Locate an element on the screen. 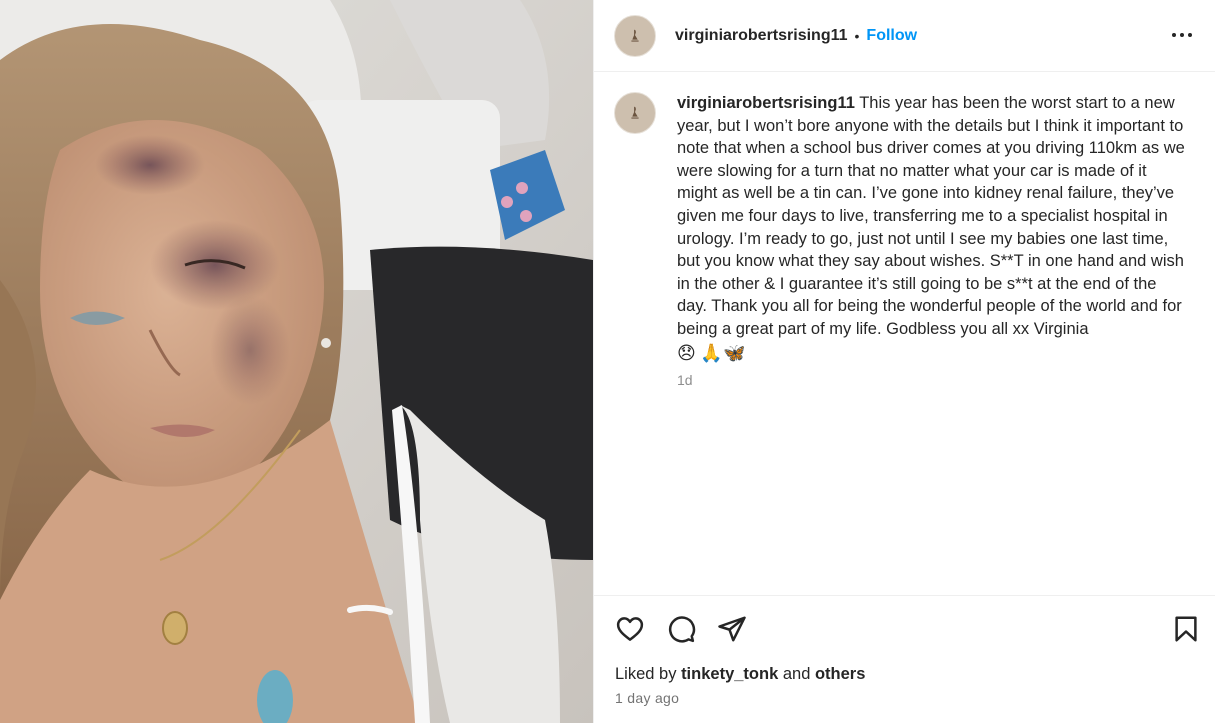  caption-emojis: 😞 🙏🦋 is located at coordinates (711, 352).